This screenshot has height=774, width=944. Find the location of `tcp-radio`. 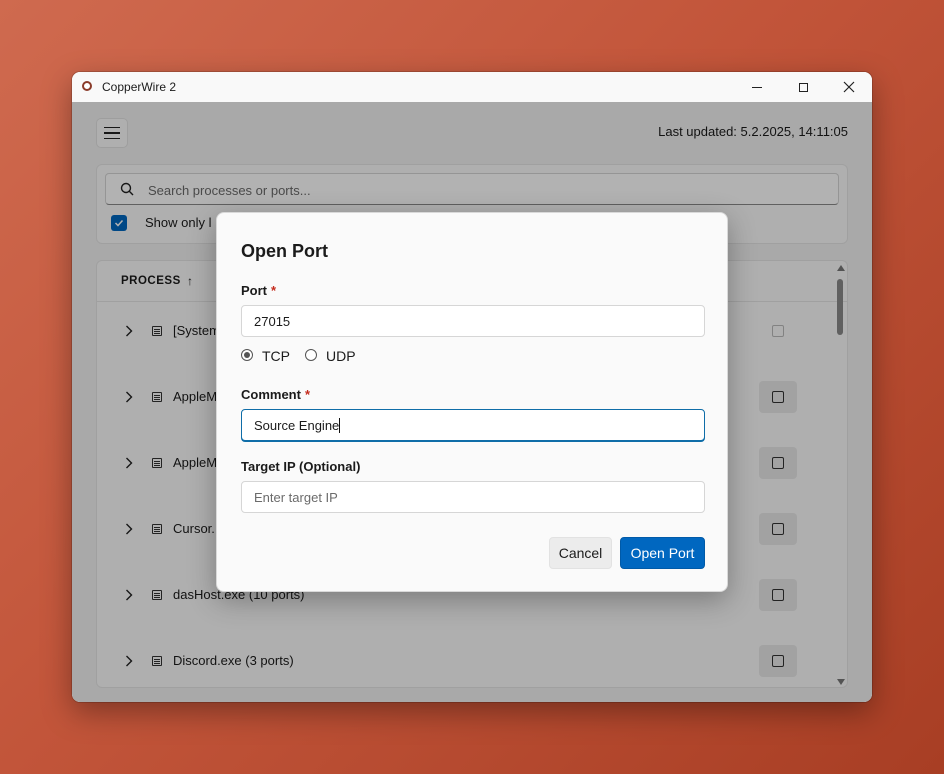

tcp-radio is located at coordinates (247, 355).